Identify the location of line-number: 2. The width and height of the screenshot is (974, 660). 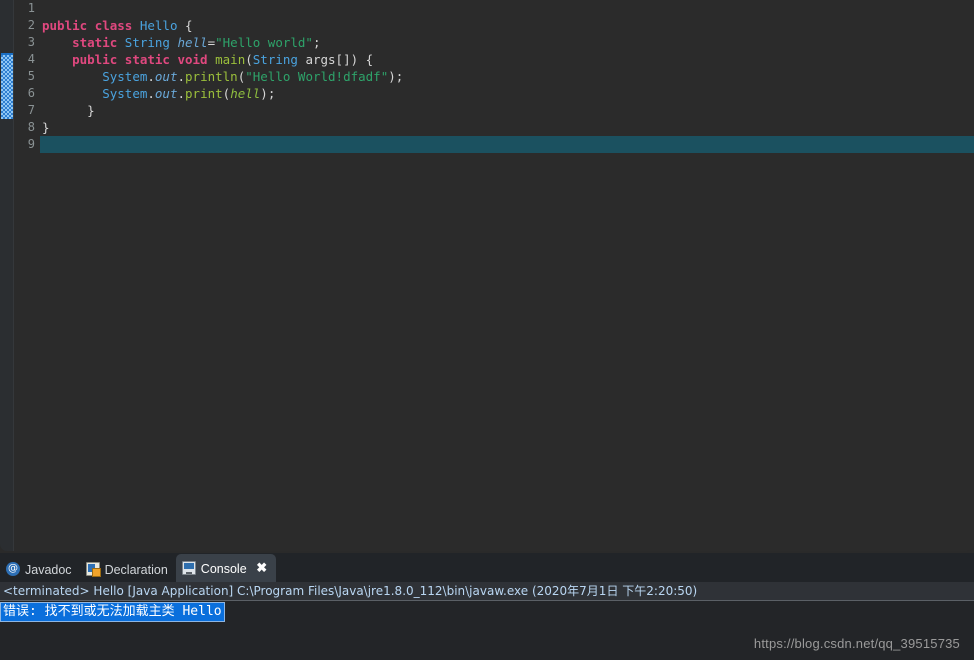
(31, 25).